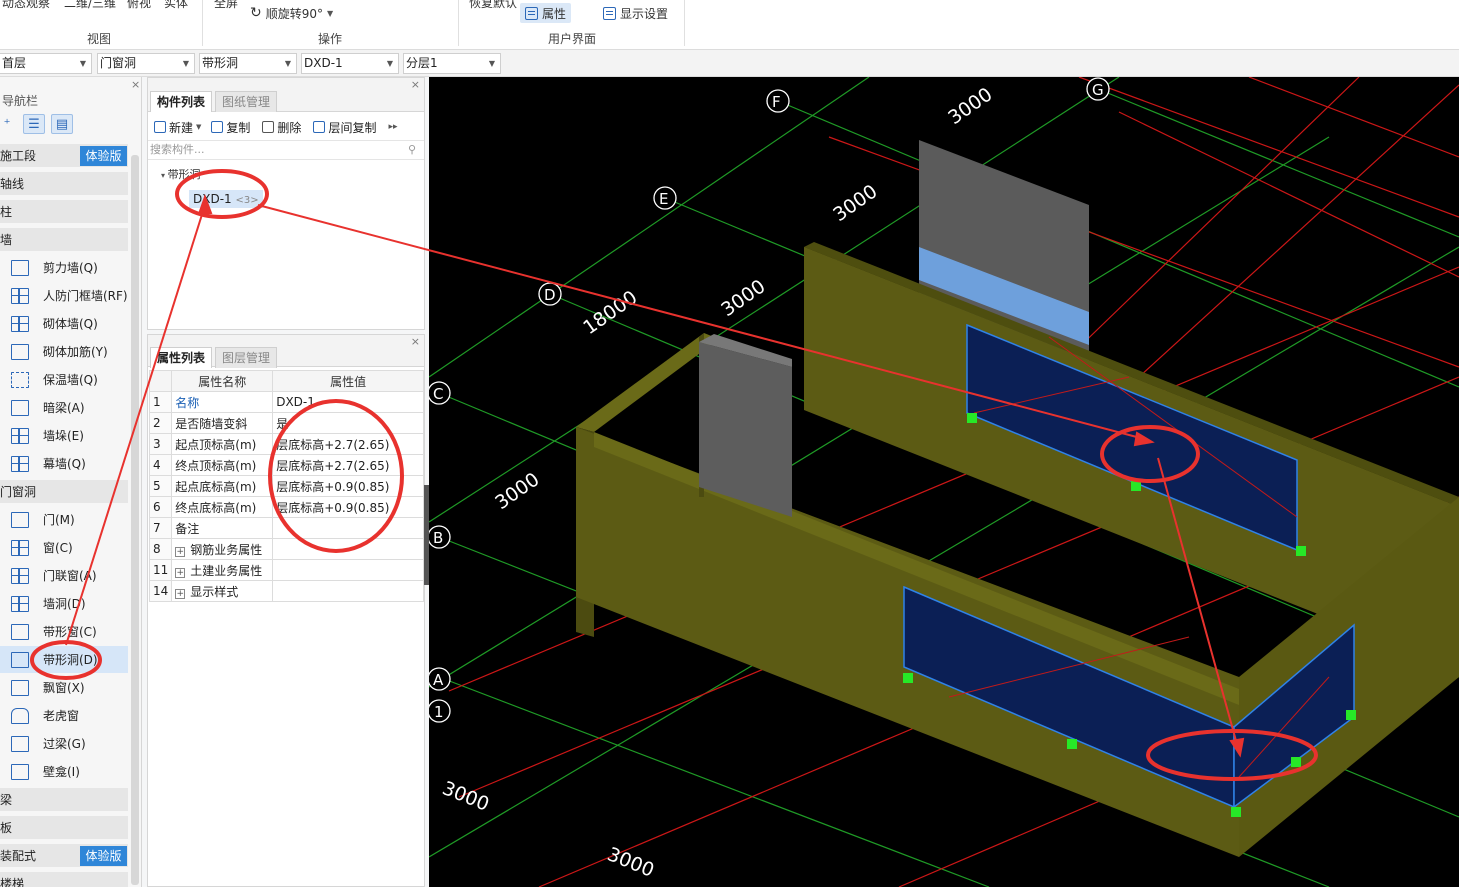  Describe the element at coordinates (176, 5) in the screenshot. I see `solid-button: 实体` at that location.